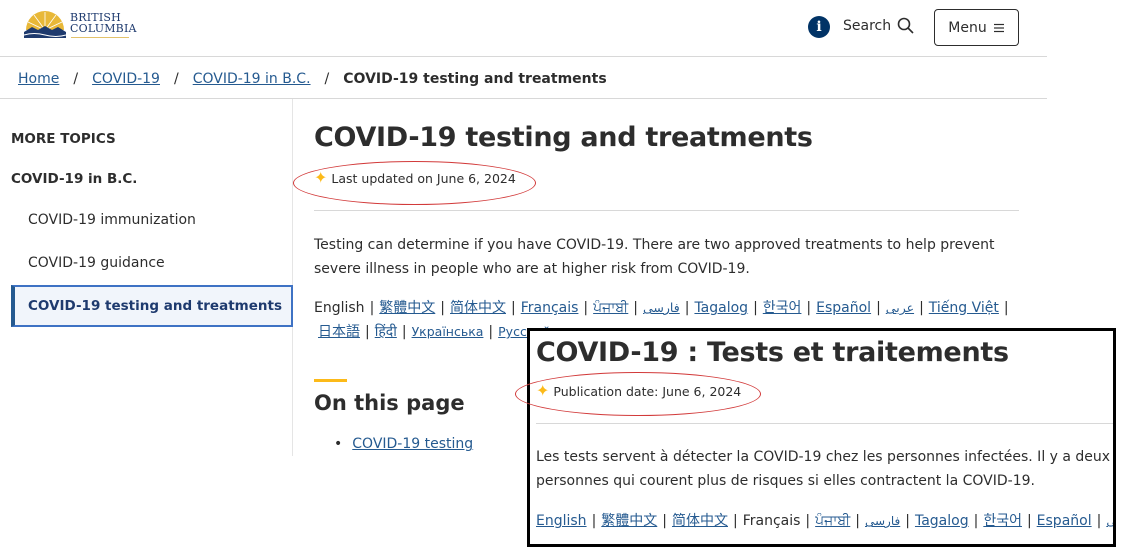 This screenshot has width=1124, height=560. What do you see at coordinates (771, 521) in the screenshot?
I see `language-current: Français` at bounding box center [771, 521].